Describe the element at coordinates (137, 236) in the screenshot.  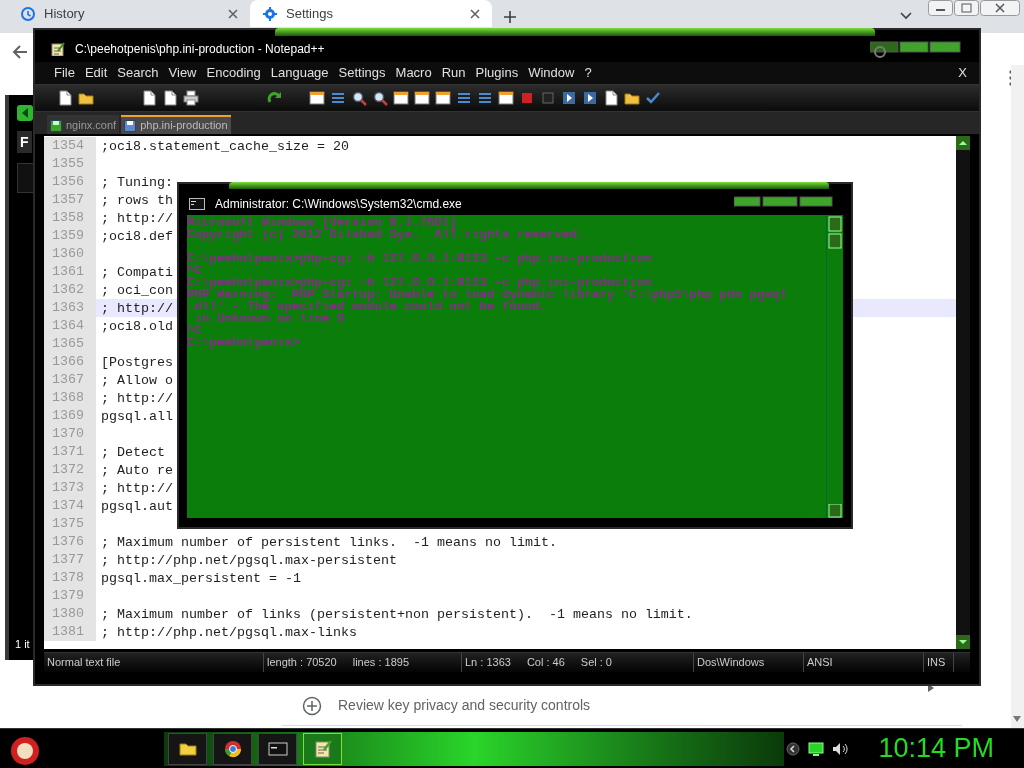
I see `code-text: ;oci8.def` at that location.